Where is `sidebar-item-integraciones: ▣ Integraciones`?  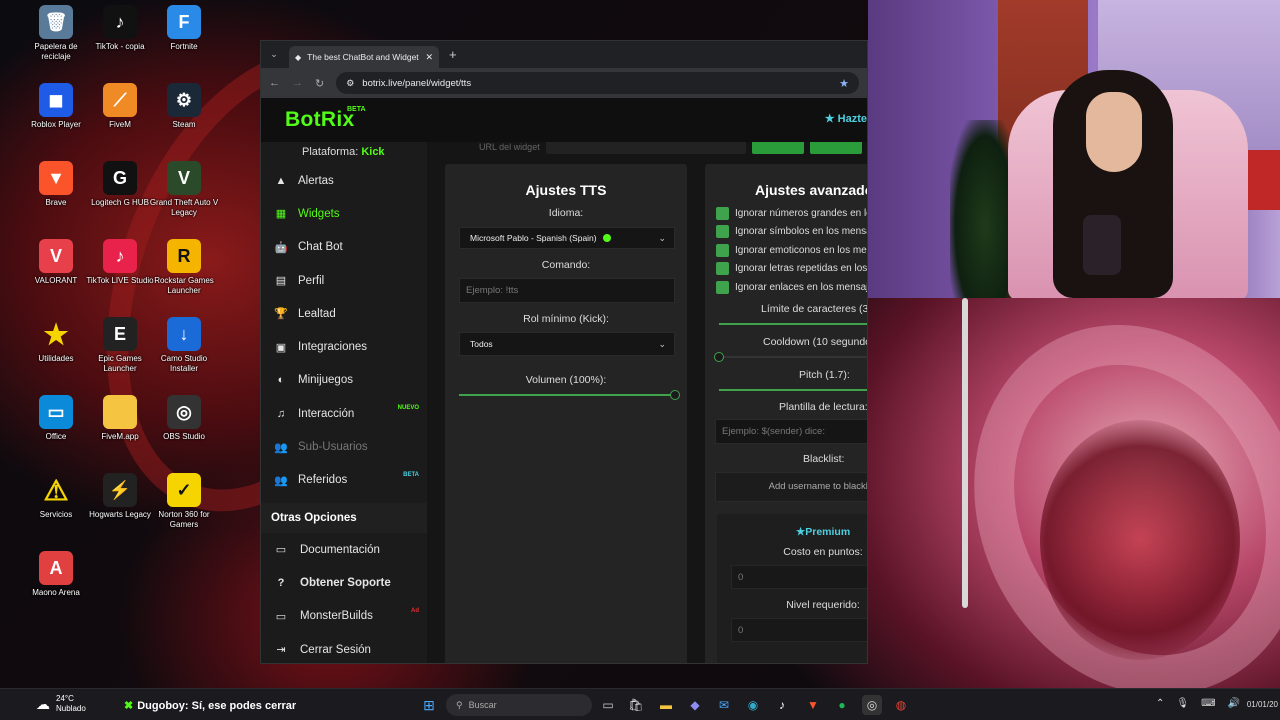 sidebar-item-integraciones: ▣ Integraciones is located at coordinates (344, 346).